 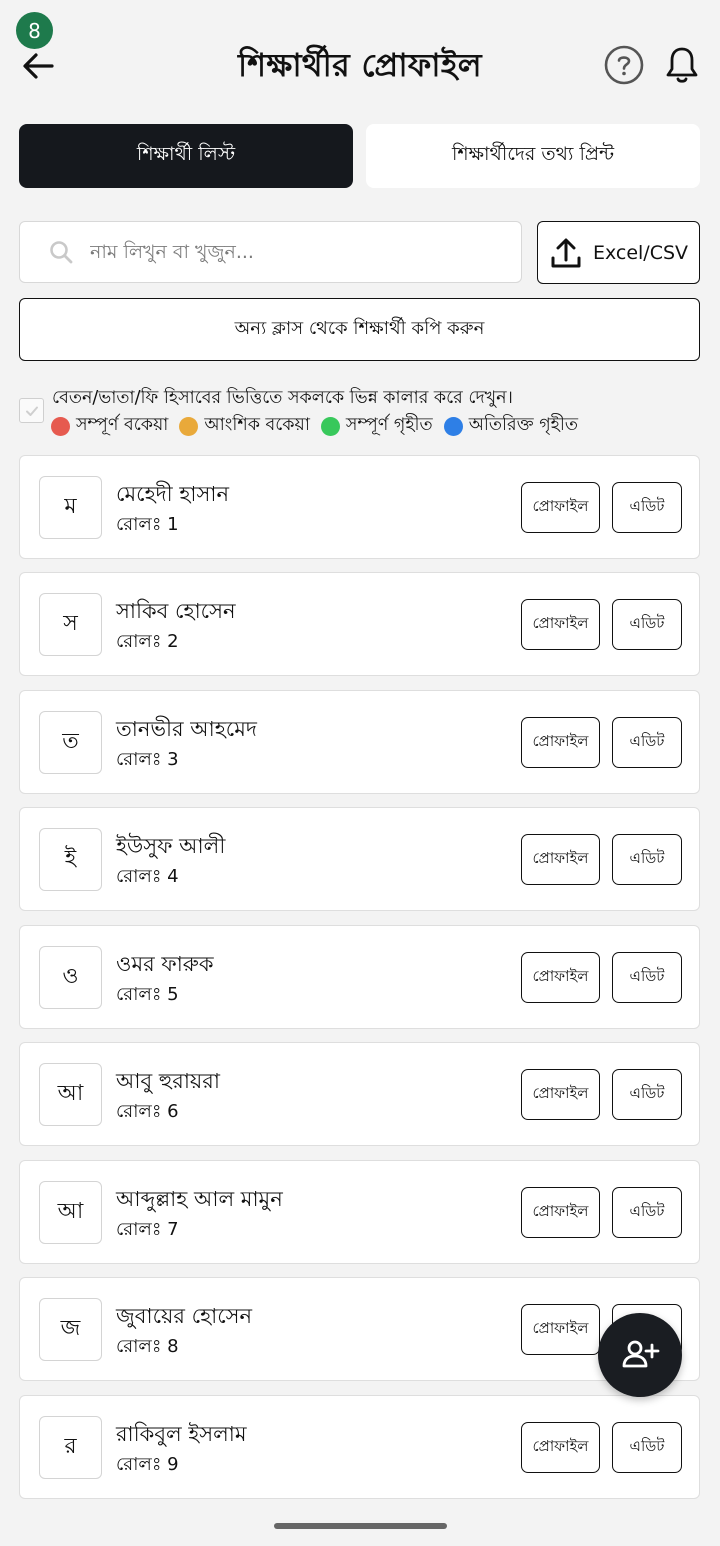 What do you see at coordinates (70, 624) in the screenshot?
I see `avatar: স` at bounding box center [70, 624].